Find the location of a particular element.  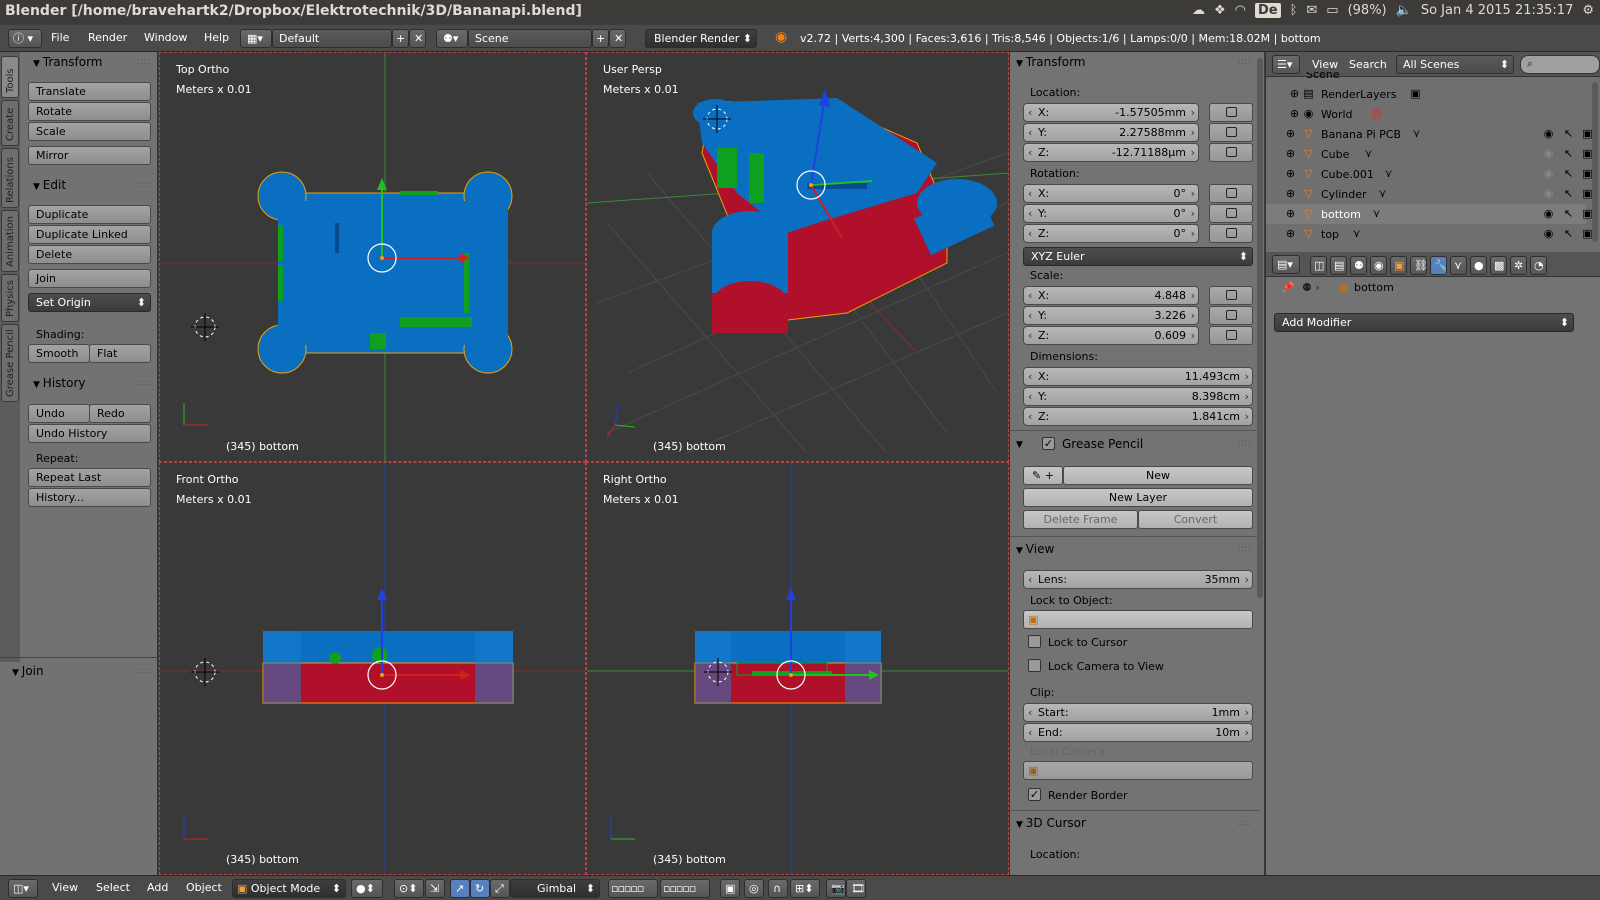

repeat-last-button: Repeat Last is located at coordinates (89, 477).